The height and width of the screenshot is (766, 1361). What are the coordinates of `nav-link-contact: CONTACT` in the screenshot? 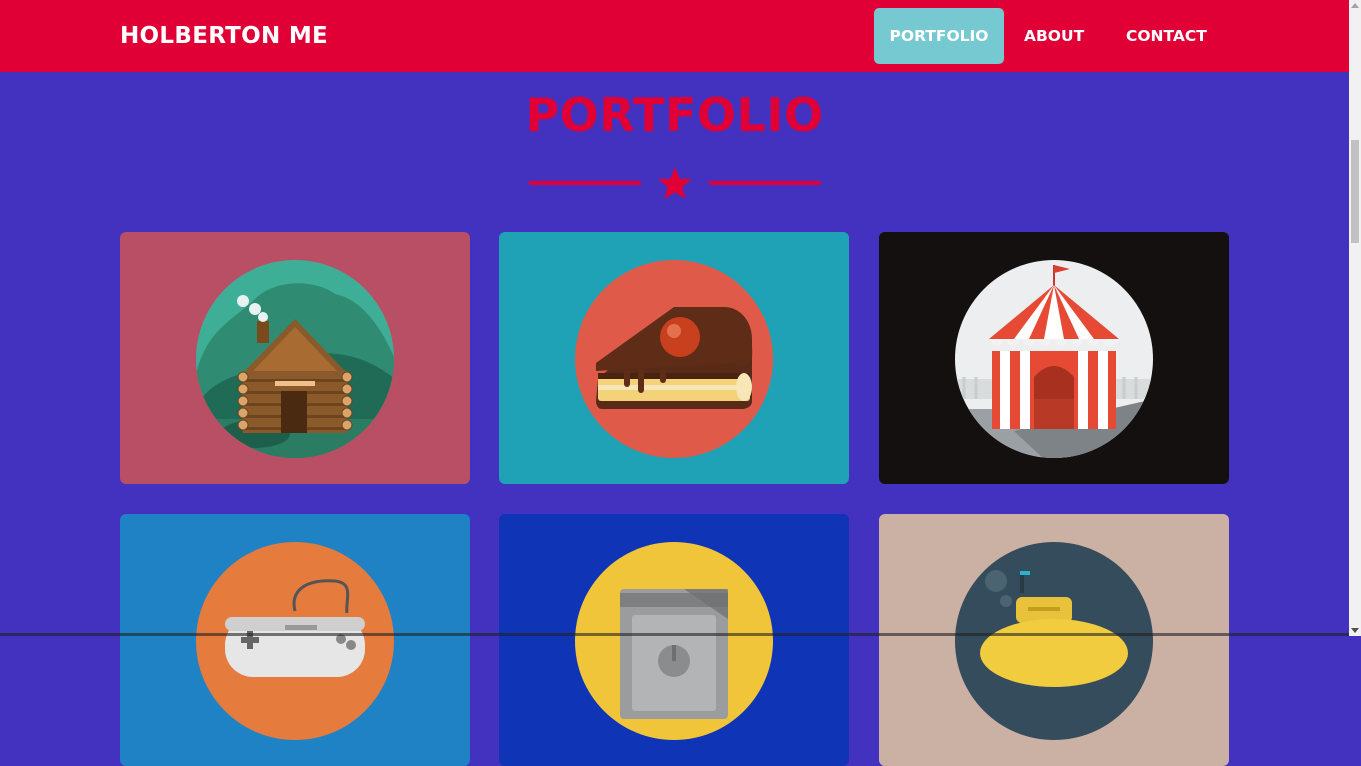 It's located at (1159, 36).